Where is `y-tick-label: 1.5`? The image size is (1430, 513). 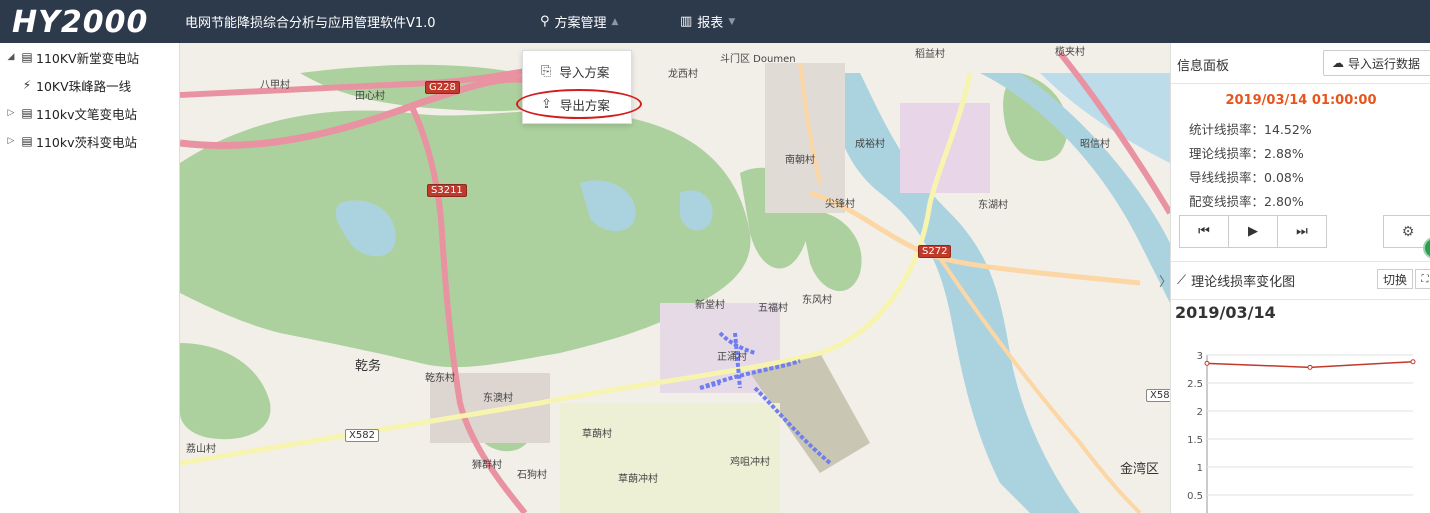
y-tick-label: 1.5 is located at coordinates (1195, 440).